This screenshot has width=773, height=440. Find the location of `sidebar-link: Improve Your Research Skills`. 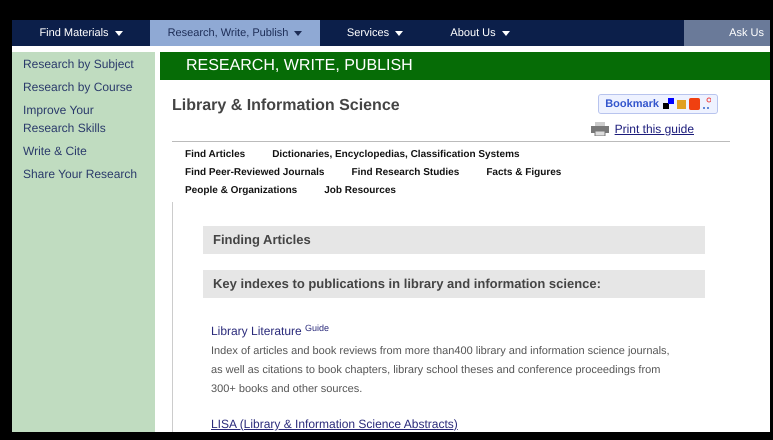

sidebar-link: Improve Your Research Skills is located at coordinates (83, 119).